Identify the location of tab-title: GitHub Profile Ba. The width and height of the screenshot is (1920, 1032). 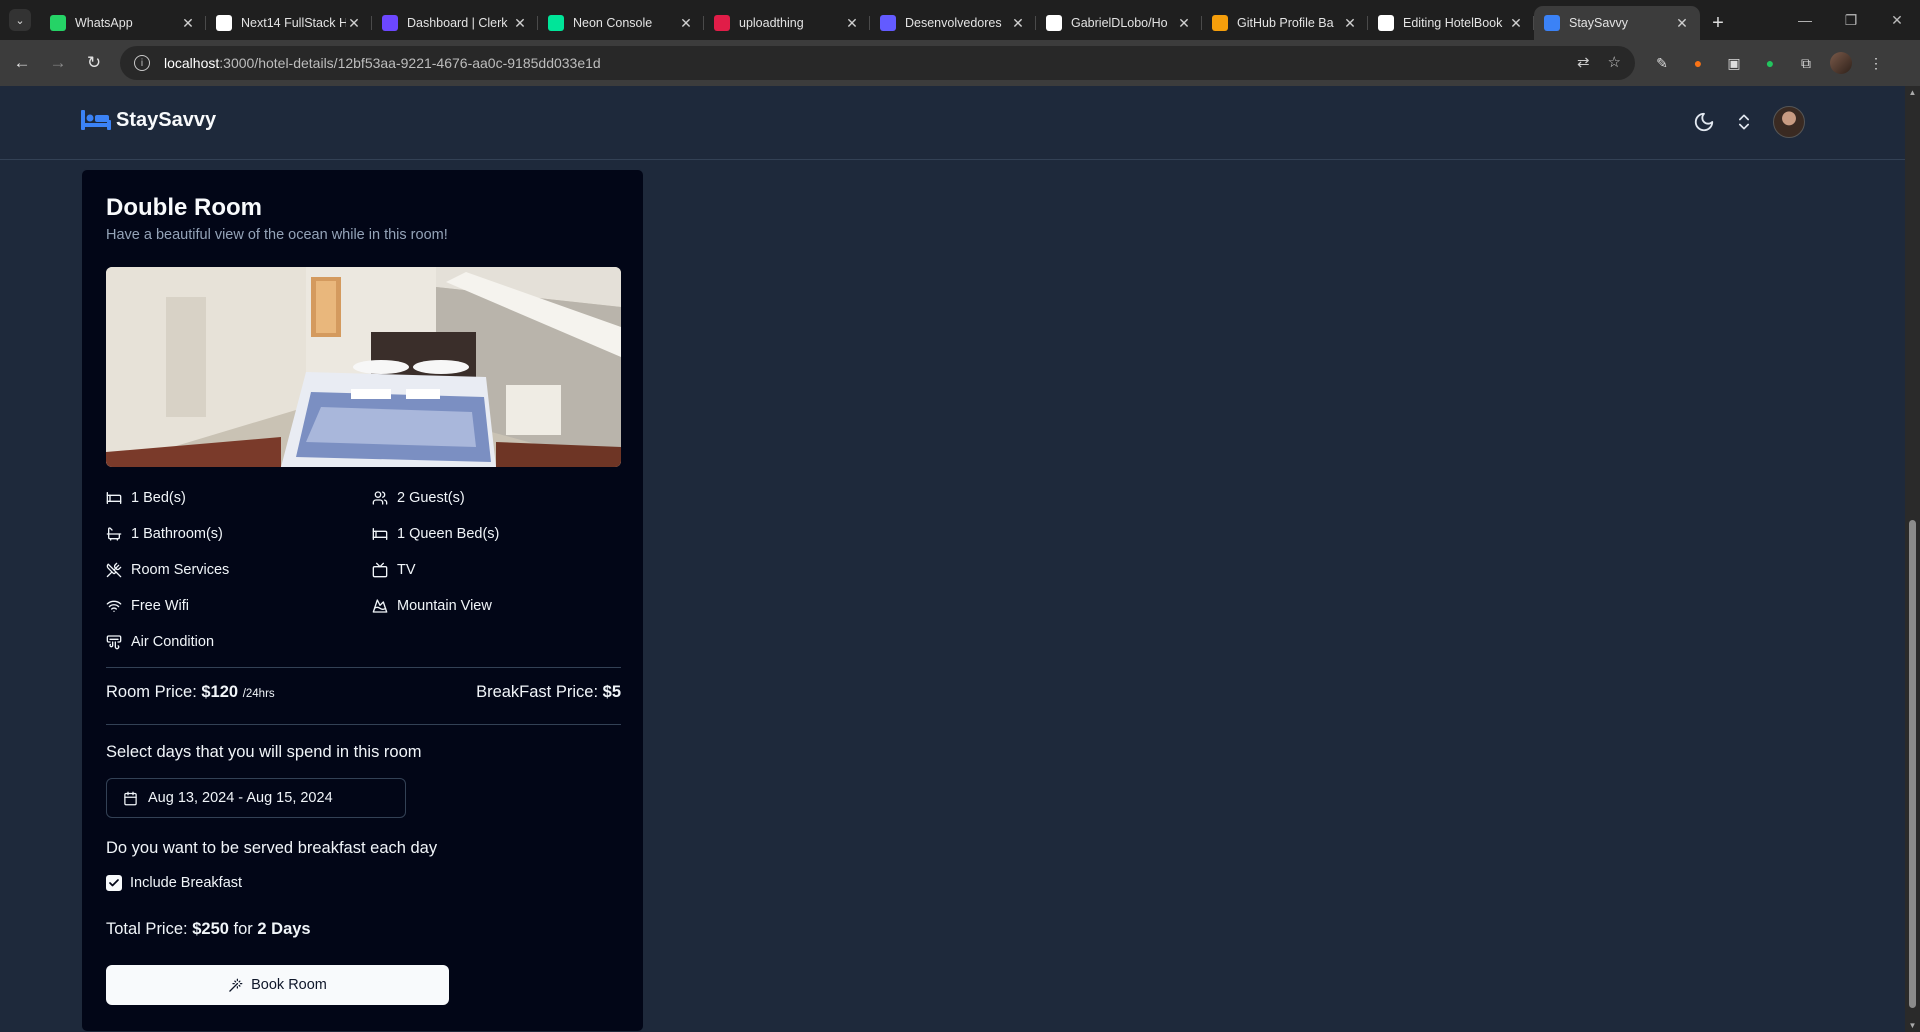
(1285, 23).